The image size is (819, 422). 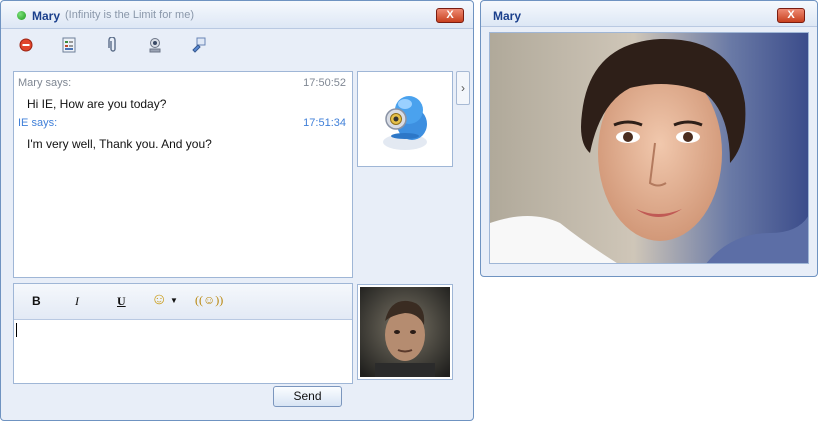 What do you see at coordinates (155, 45) in the screenshot?
I see `webcam-icon` at bounding box center [155, 45].